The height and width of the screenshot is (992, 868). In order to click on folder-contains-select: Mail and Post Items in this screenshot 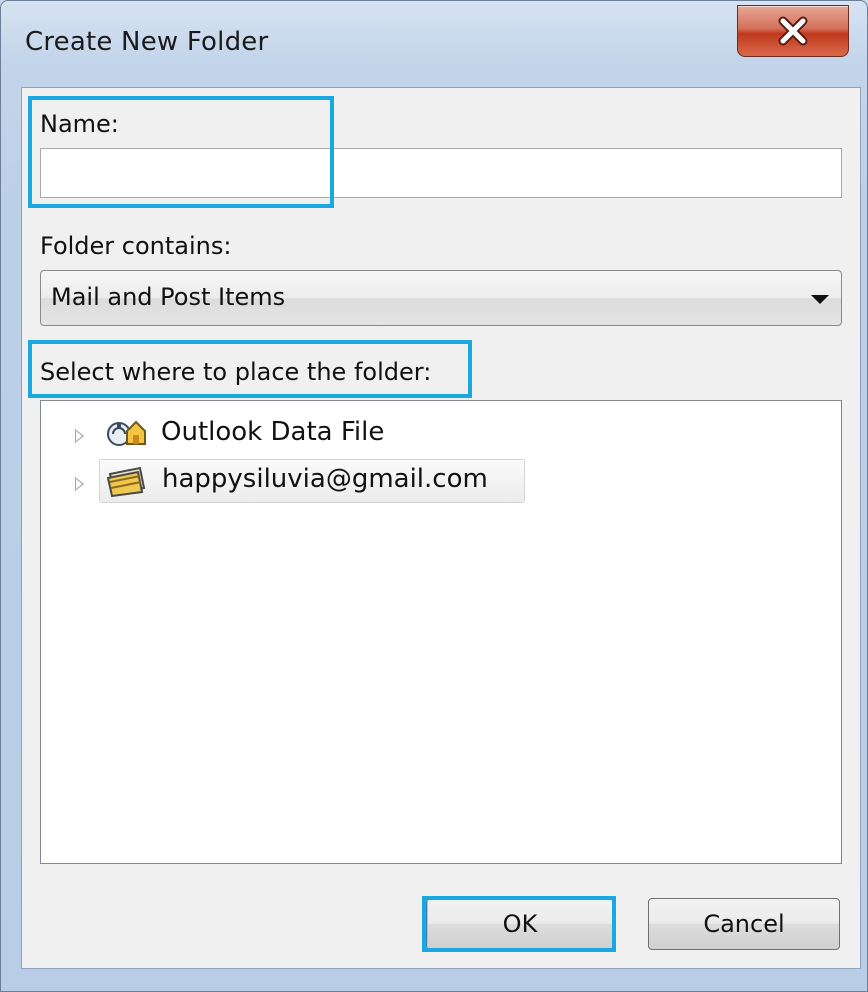, I will do `click(441, 298)`.